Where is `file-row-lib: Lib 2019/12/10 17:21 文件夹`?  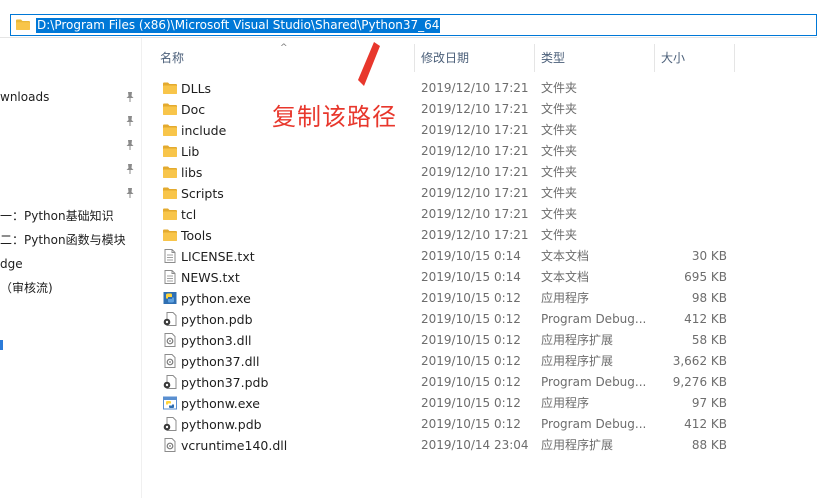
file-row-lib: Lib 2019/12/10 17:21 文件夹 is located at coordinates (408, 151).